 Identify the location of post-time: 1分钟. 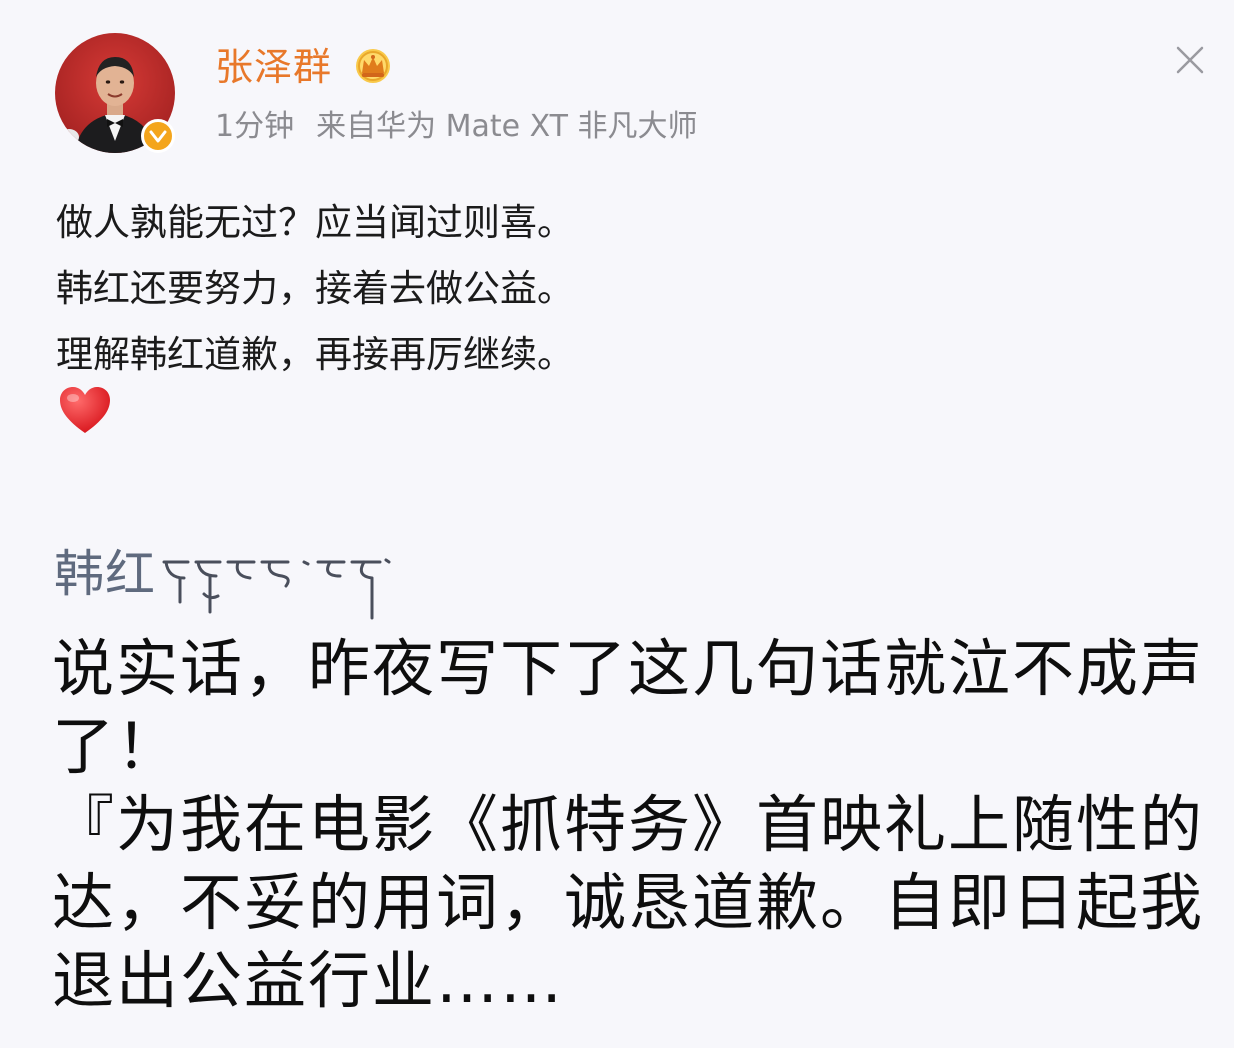
(255, 126).